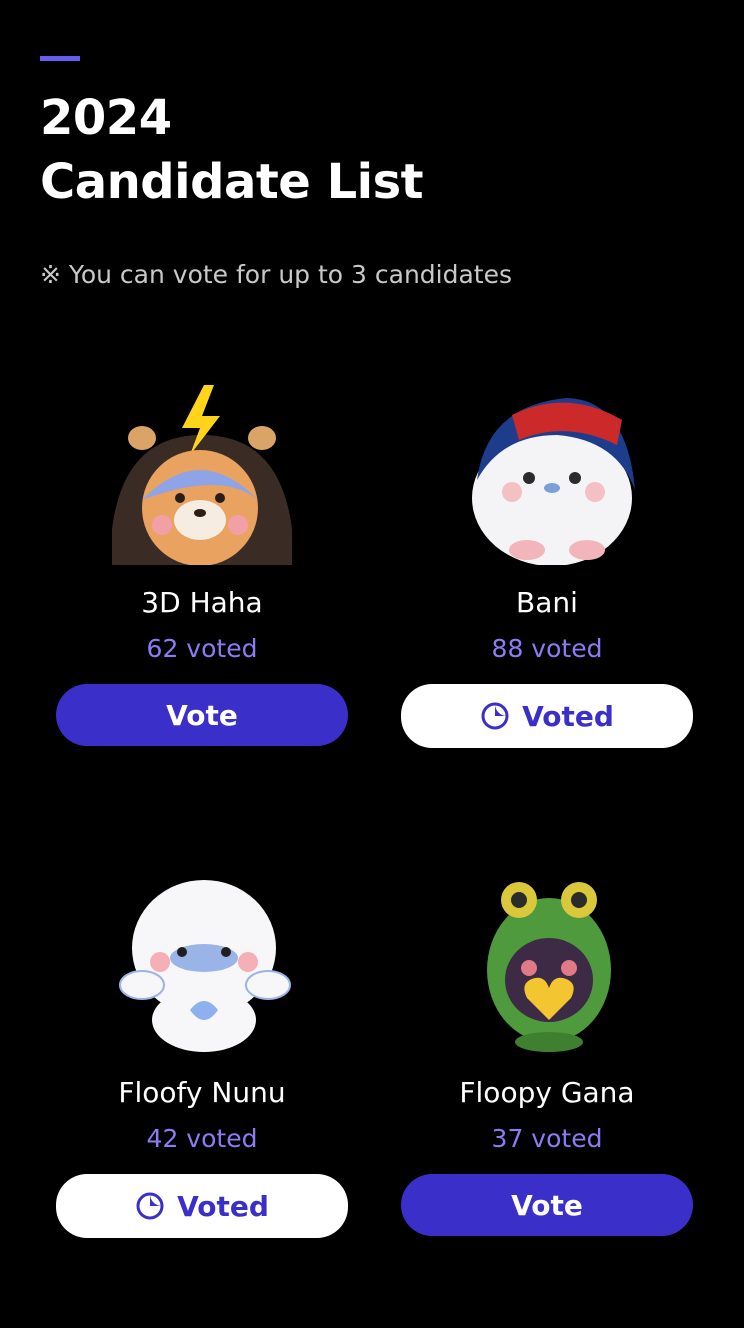  I want to click on candidate-name: Bani, so click(547, 602).